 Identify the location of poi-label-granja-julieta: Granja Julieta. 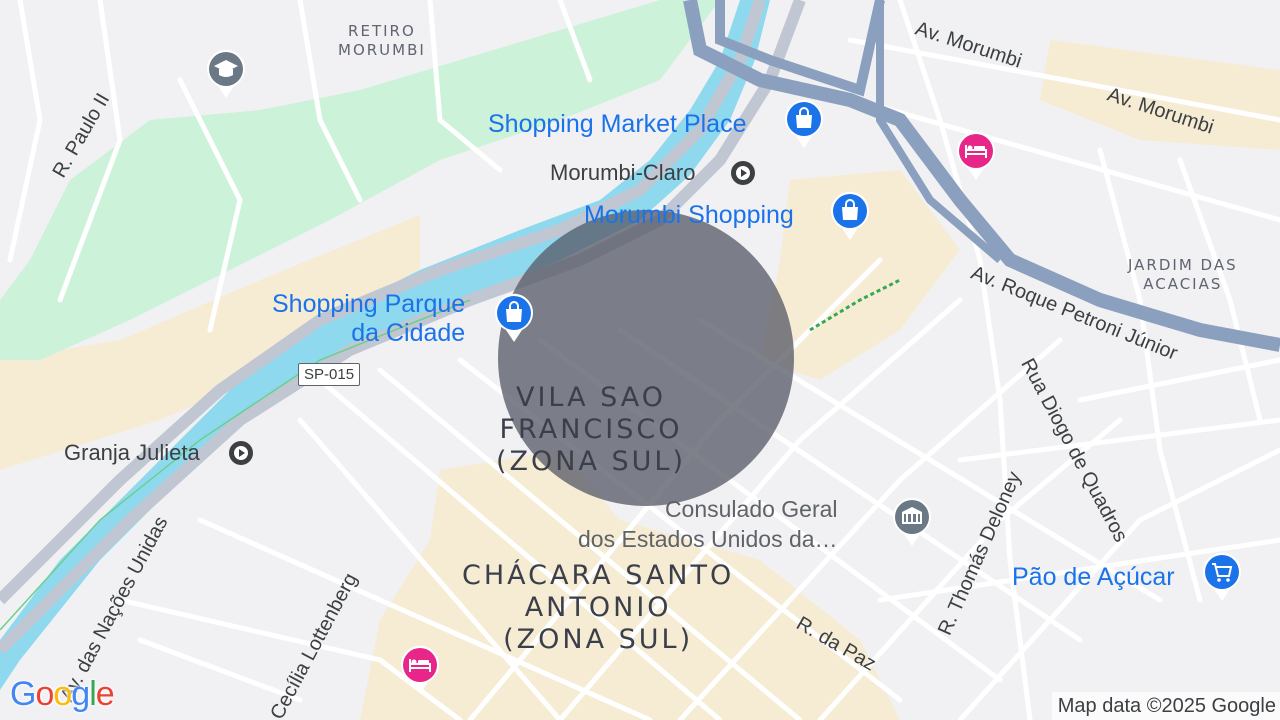
(132, 453).